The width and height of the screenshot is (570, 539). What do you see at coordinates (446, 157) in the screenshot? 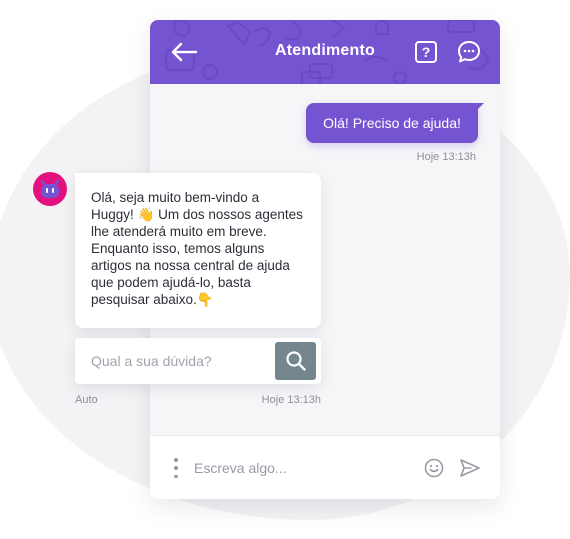
I see `sent-message-time: Hoje 13:13h` at bounding box center [446, 157].